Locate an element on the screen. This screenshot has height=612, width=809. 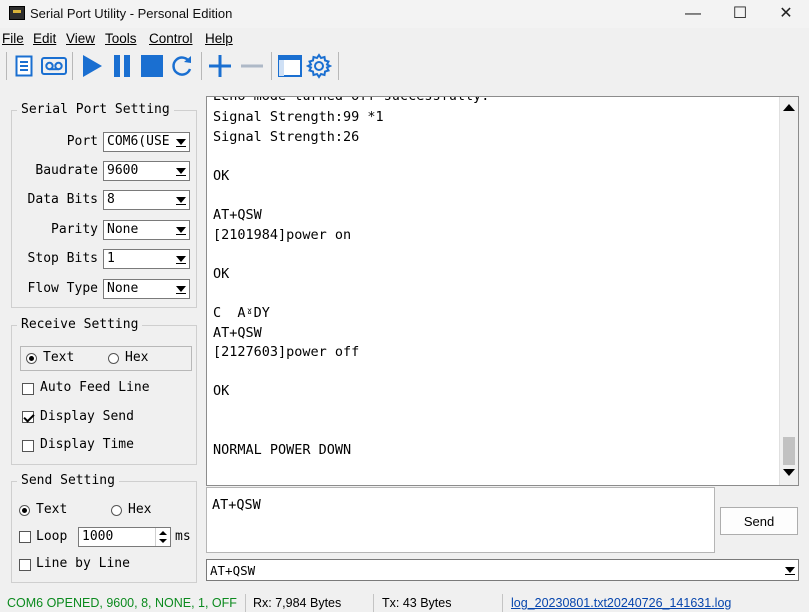
send-text-value: AT+QSW is located at coordinates (236, 505).